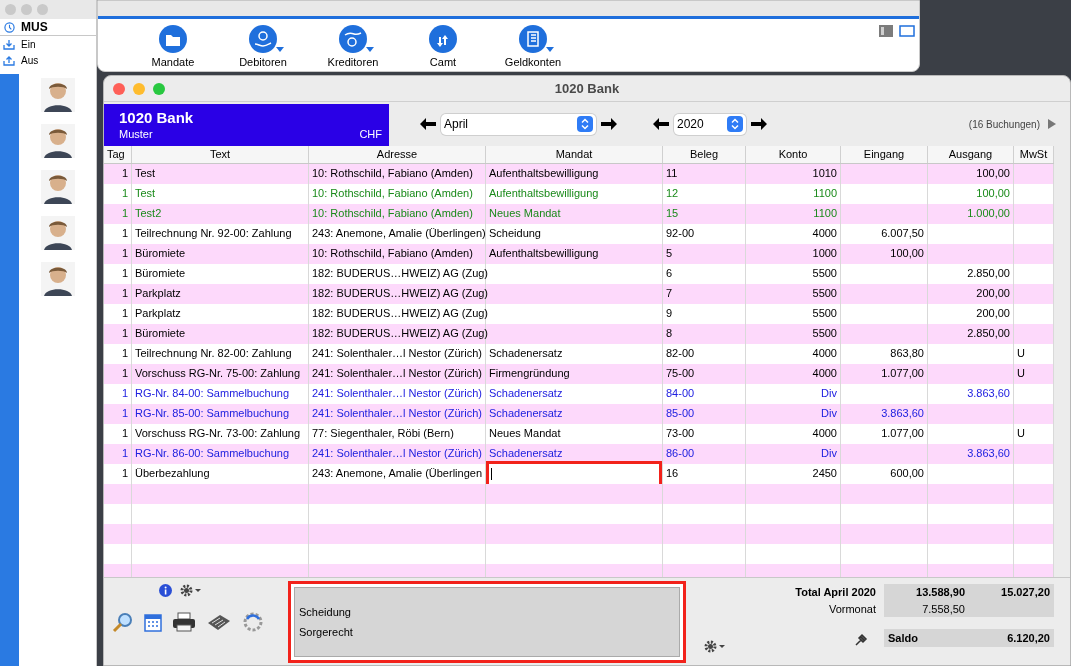  I want to click on play-icon, so click(1052, 124).